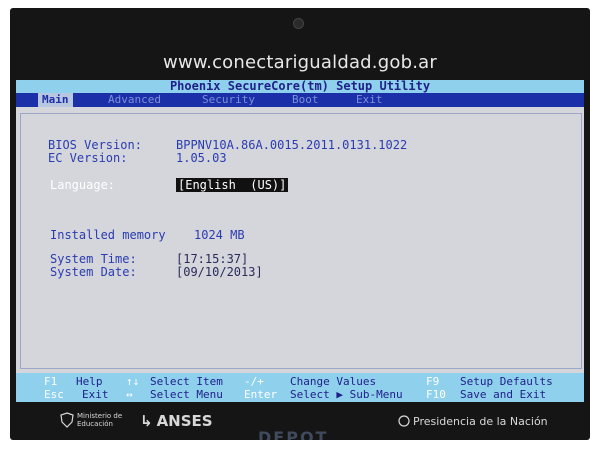 The image size is (600, 450). I want to click on tab-boot: Boot, so click(305, 100).